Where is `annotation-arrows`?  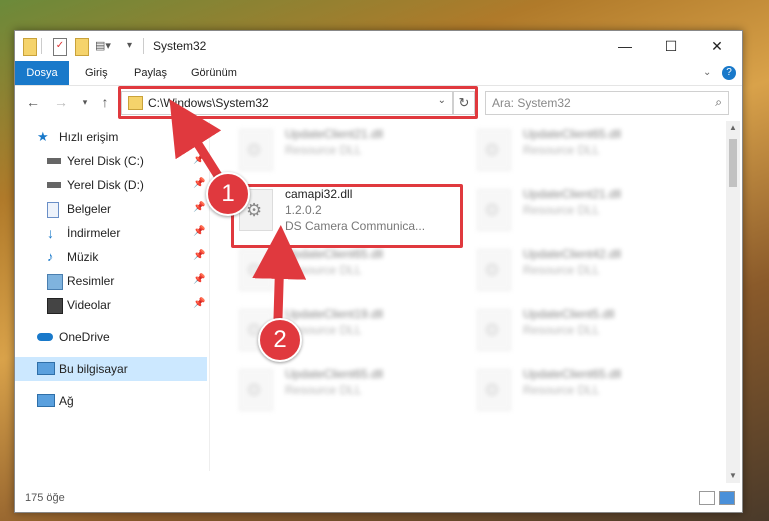 annotation-arrows is located at coordinates (238, 211).